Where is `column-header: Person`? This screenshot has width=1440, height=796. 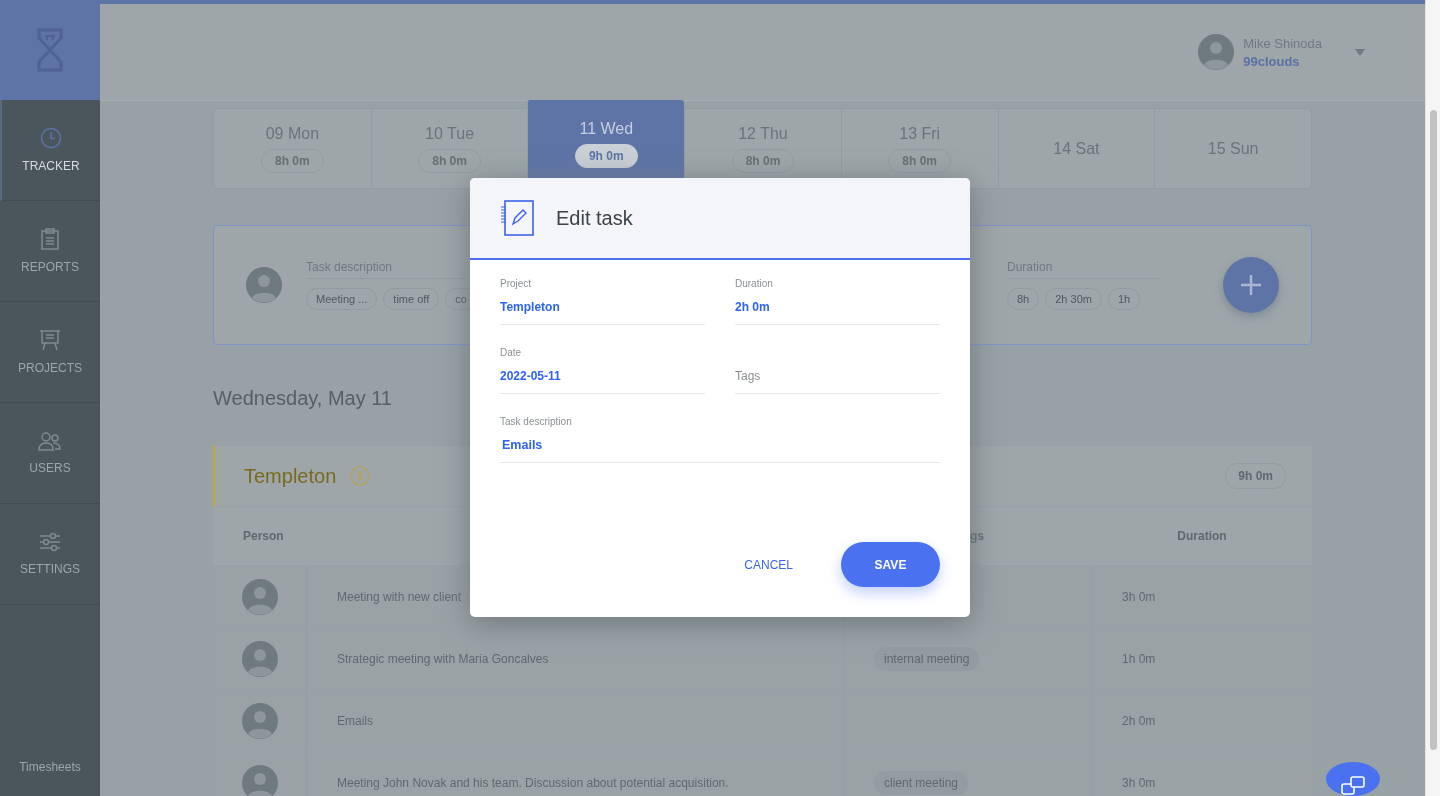
column-header: Person is located at coordinates (263, 536).